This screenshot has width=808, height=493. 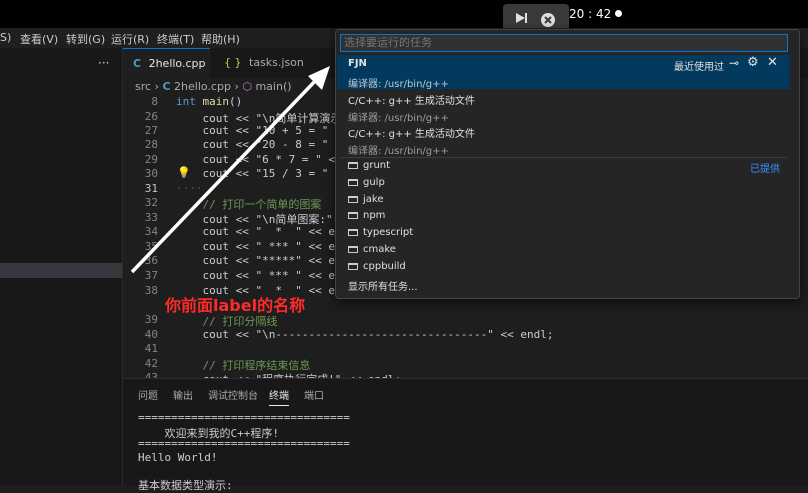 What do you see at coordinates (235, 305) in the screenshot?
I see `annotation-text: 你前面label的名称` at bounding box center [235, 305].